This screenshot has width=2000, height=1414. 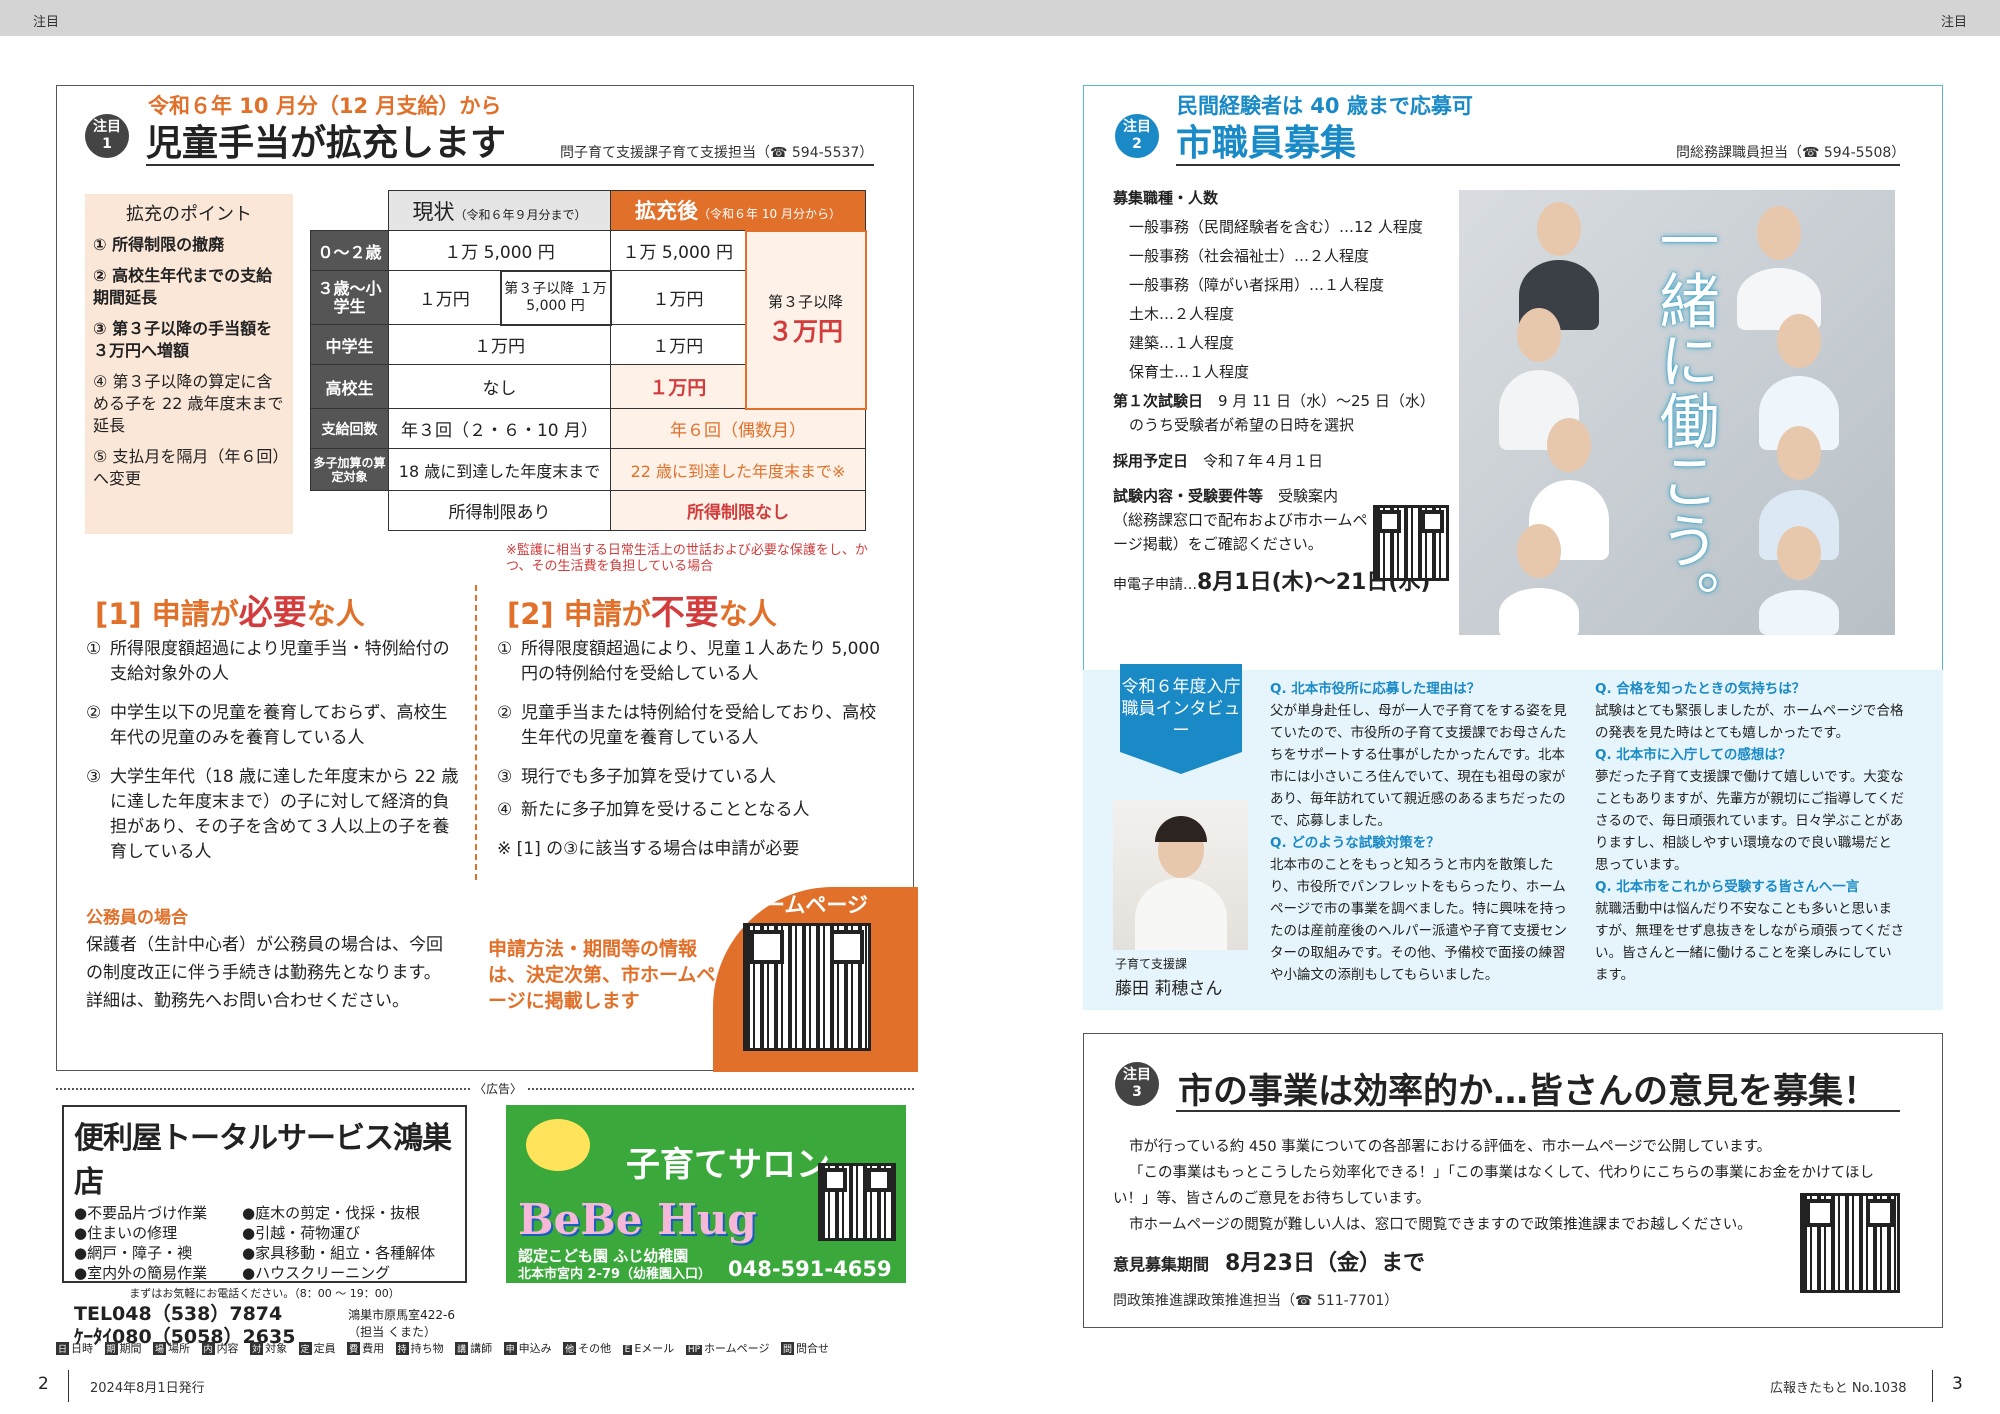 I want to click on cell-old: 所得制限あり, so click(x=499, y=510).